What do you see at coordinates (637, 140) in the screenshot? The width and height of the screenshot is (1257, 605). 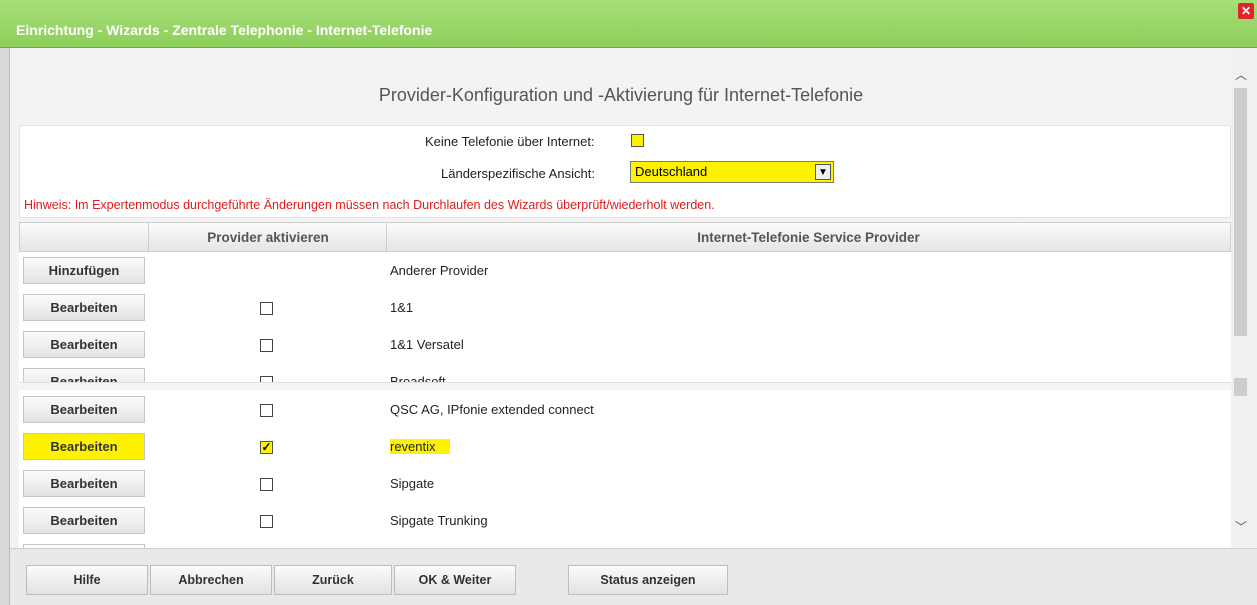 I see `no-internet-checkbox` at bounding box center [637, 140].